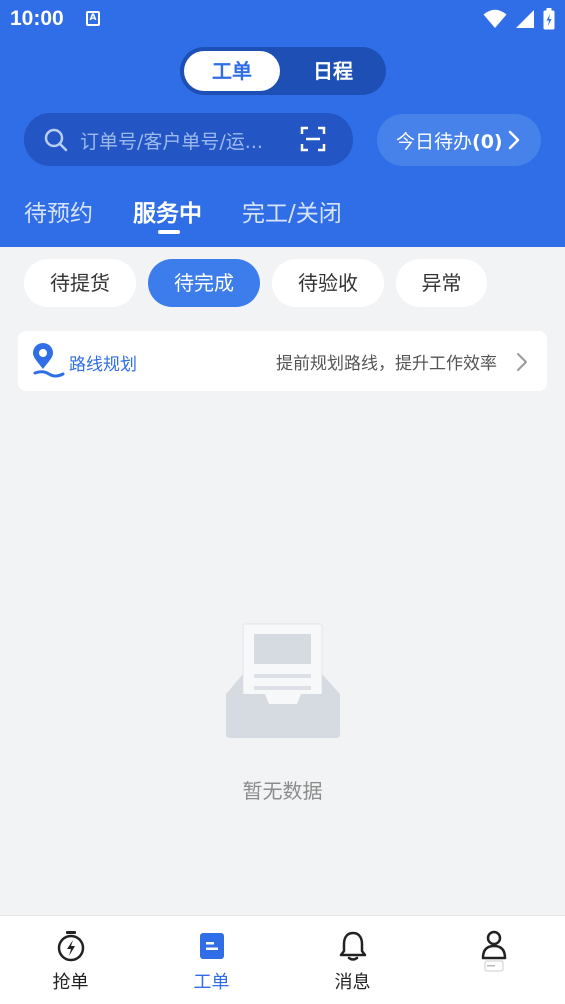 Image resolution: width=565 pixels, height=1004 pixels. Describe the element at coordinates (549, 19) in the screenshot. I see `battery-icon` at that location.